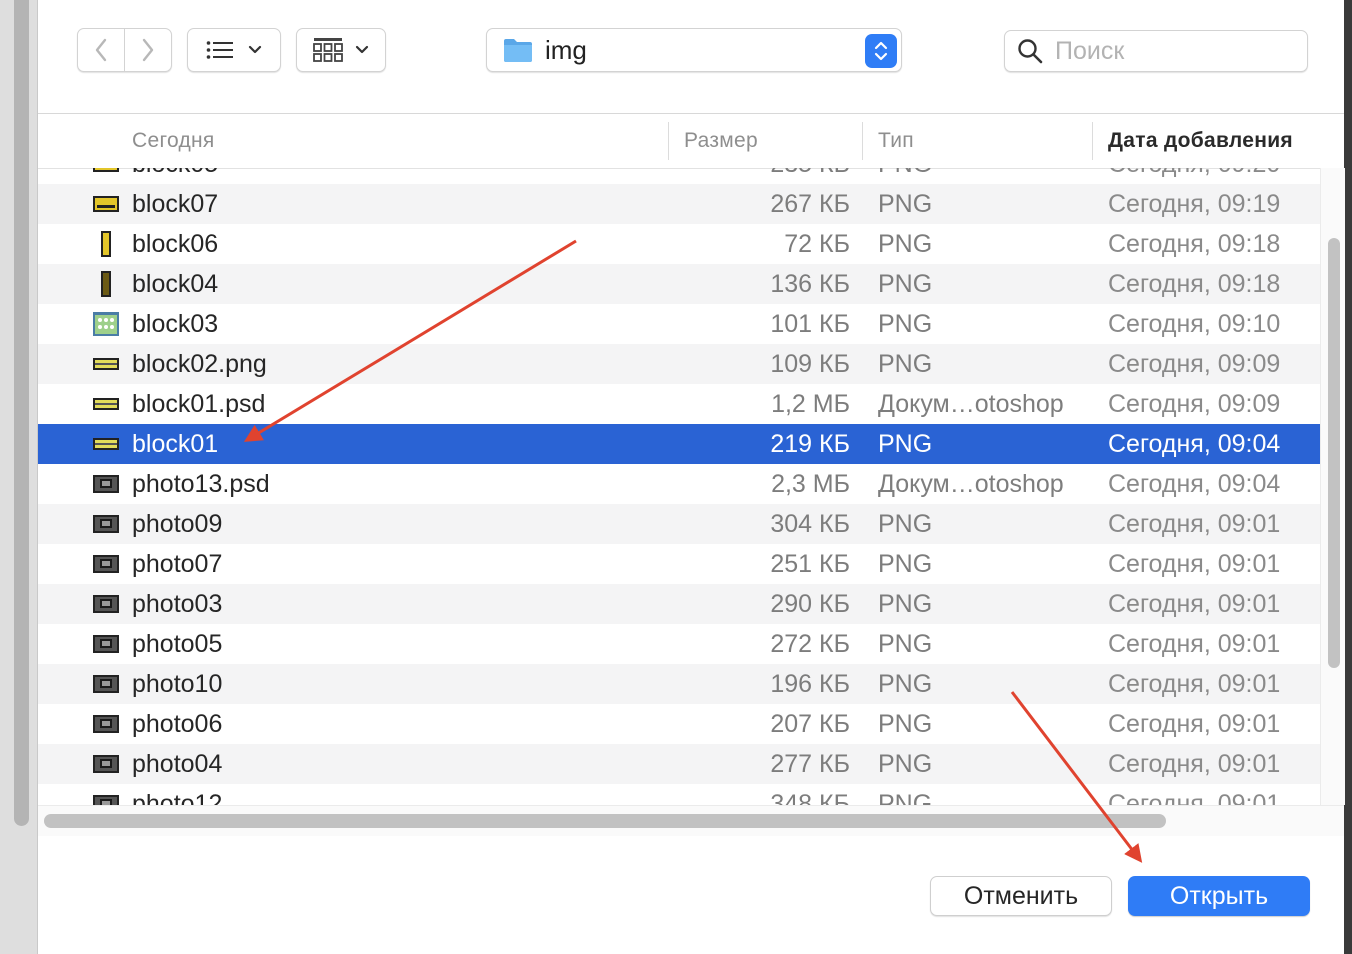  Describe the element at coordinates (201, 484) in the screenshot. I see `file-name: photo13.psd` at that location.